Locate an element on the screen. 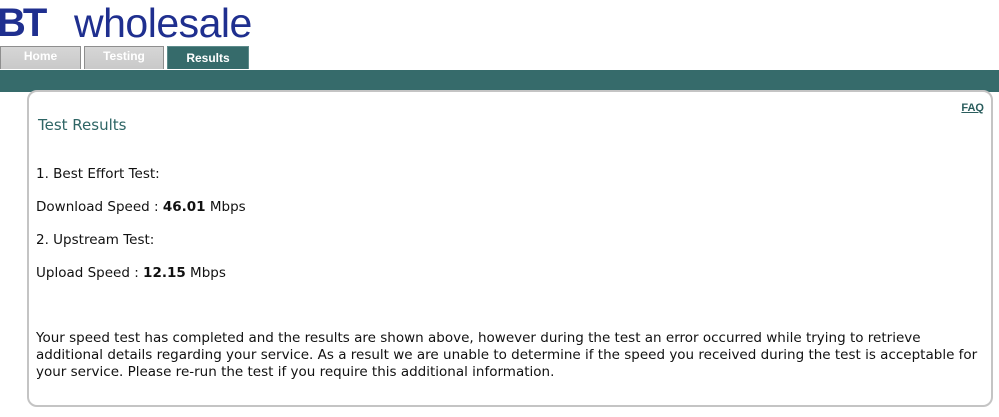 Image resolution: width=999 pixels, height=417 pixels. tab-testing: Testing is located at coordinates (124, 57).